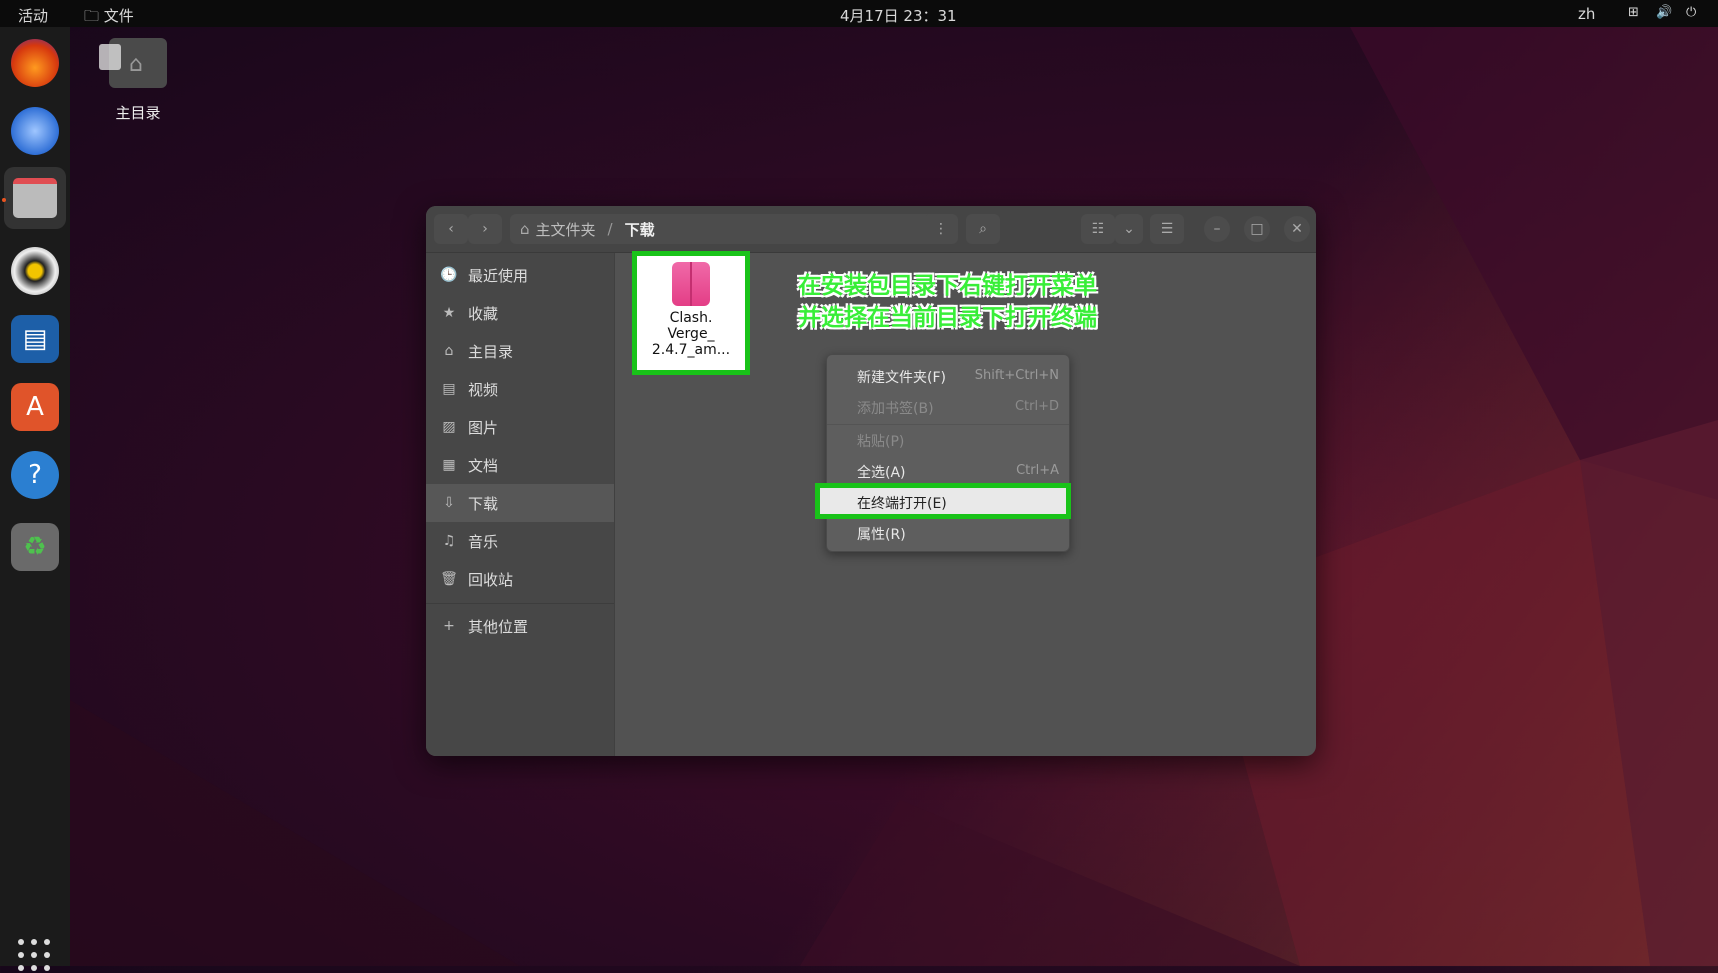  Describe the element at coordinates (33, 15) in the screenshot. I see `activities-button: 活动` at that location.